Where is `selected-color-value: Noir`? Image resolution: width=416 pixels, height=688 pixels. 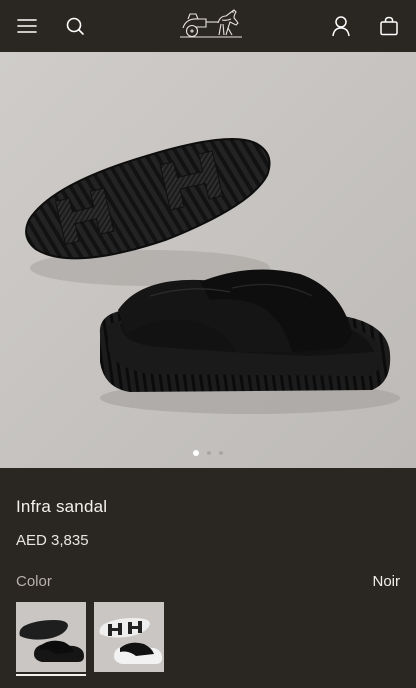
selected-color-value: Noir is located at coordinates (386, 581).